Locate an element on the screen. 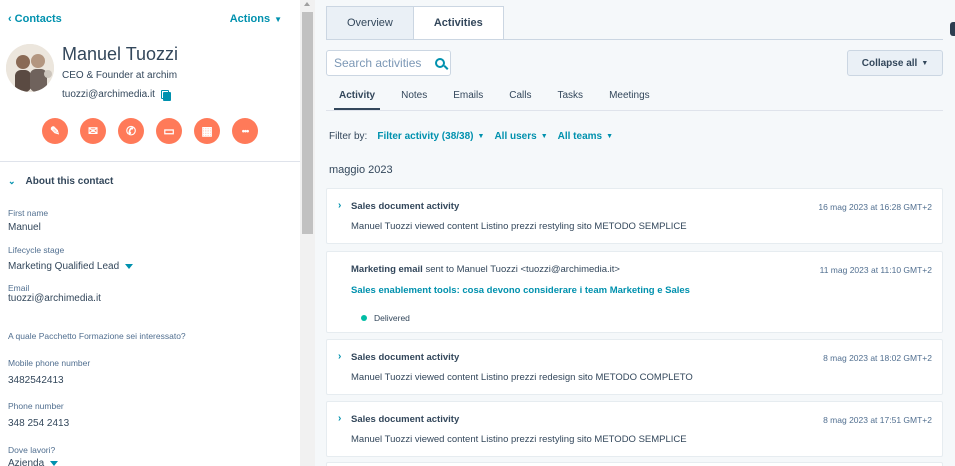 This screenshot has height=466, width=955. search-activities-input: Search activities is located at coordinates (388, 63).